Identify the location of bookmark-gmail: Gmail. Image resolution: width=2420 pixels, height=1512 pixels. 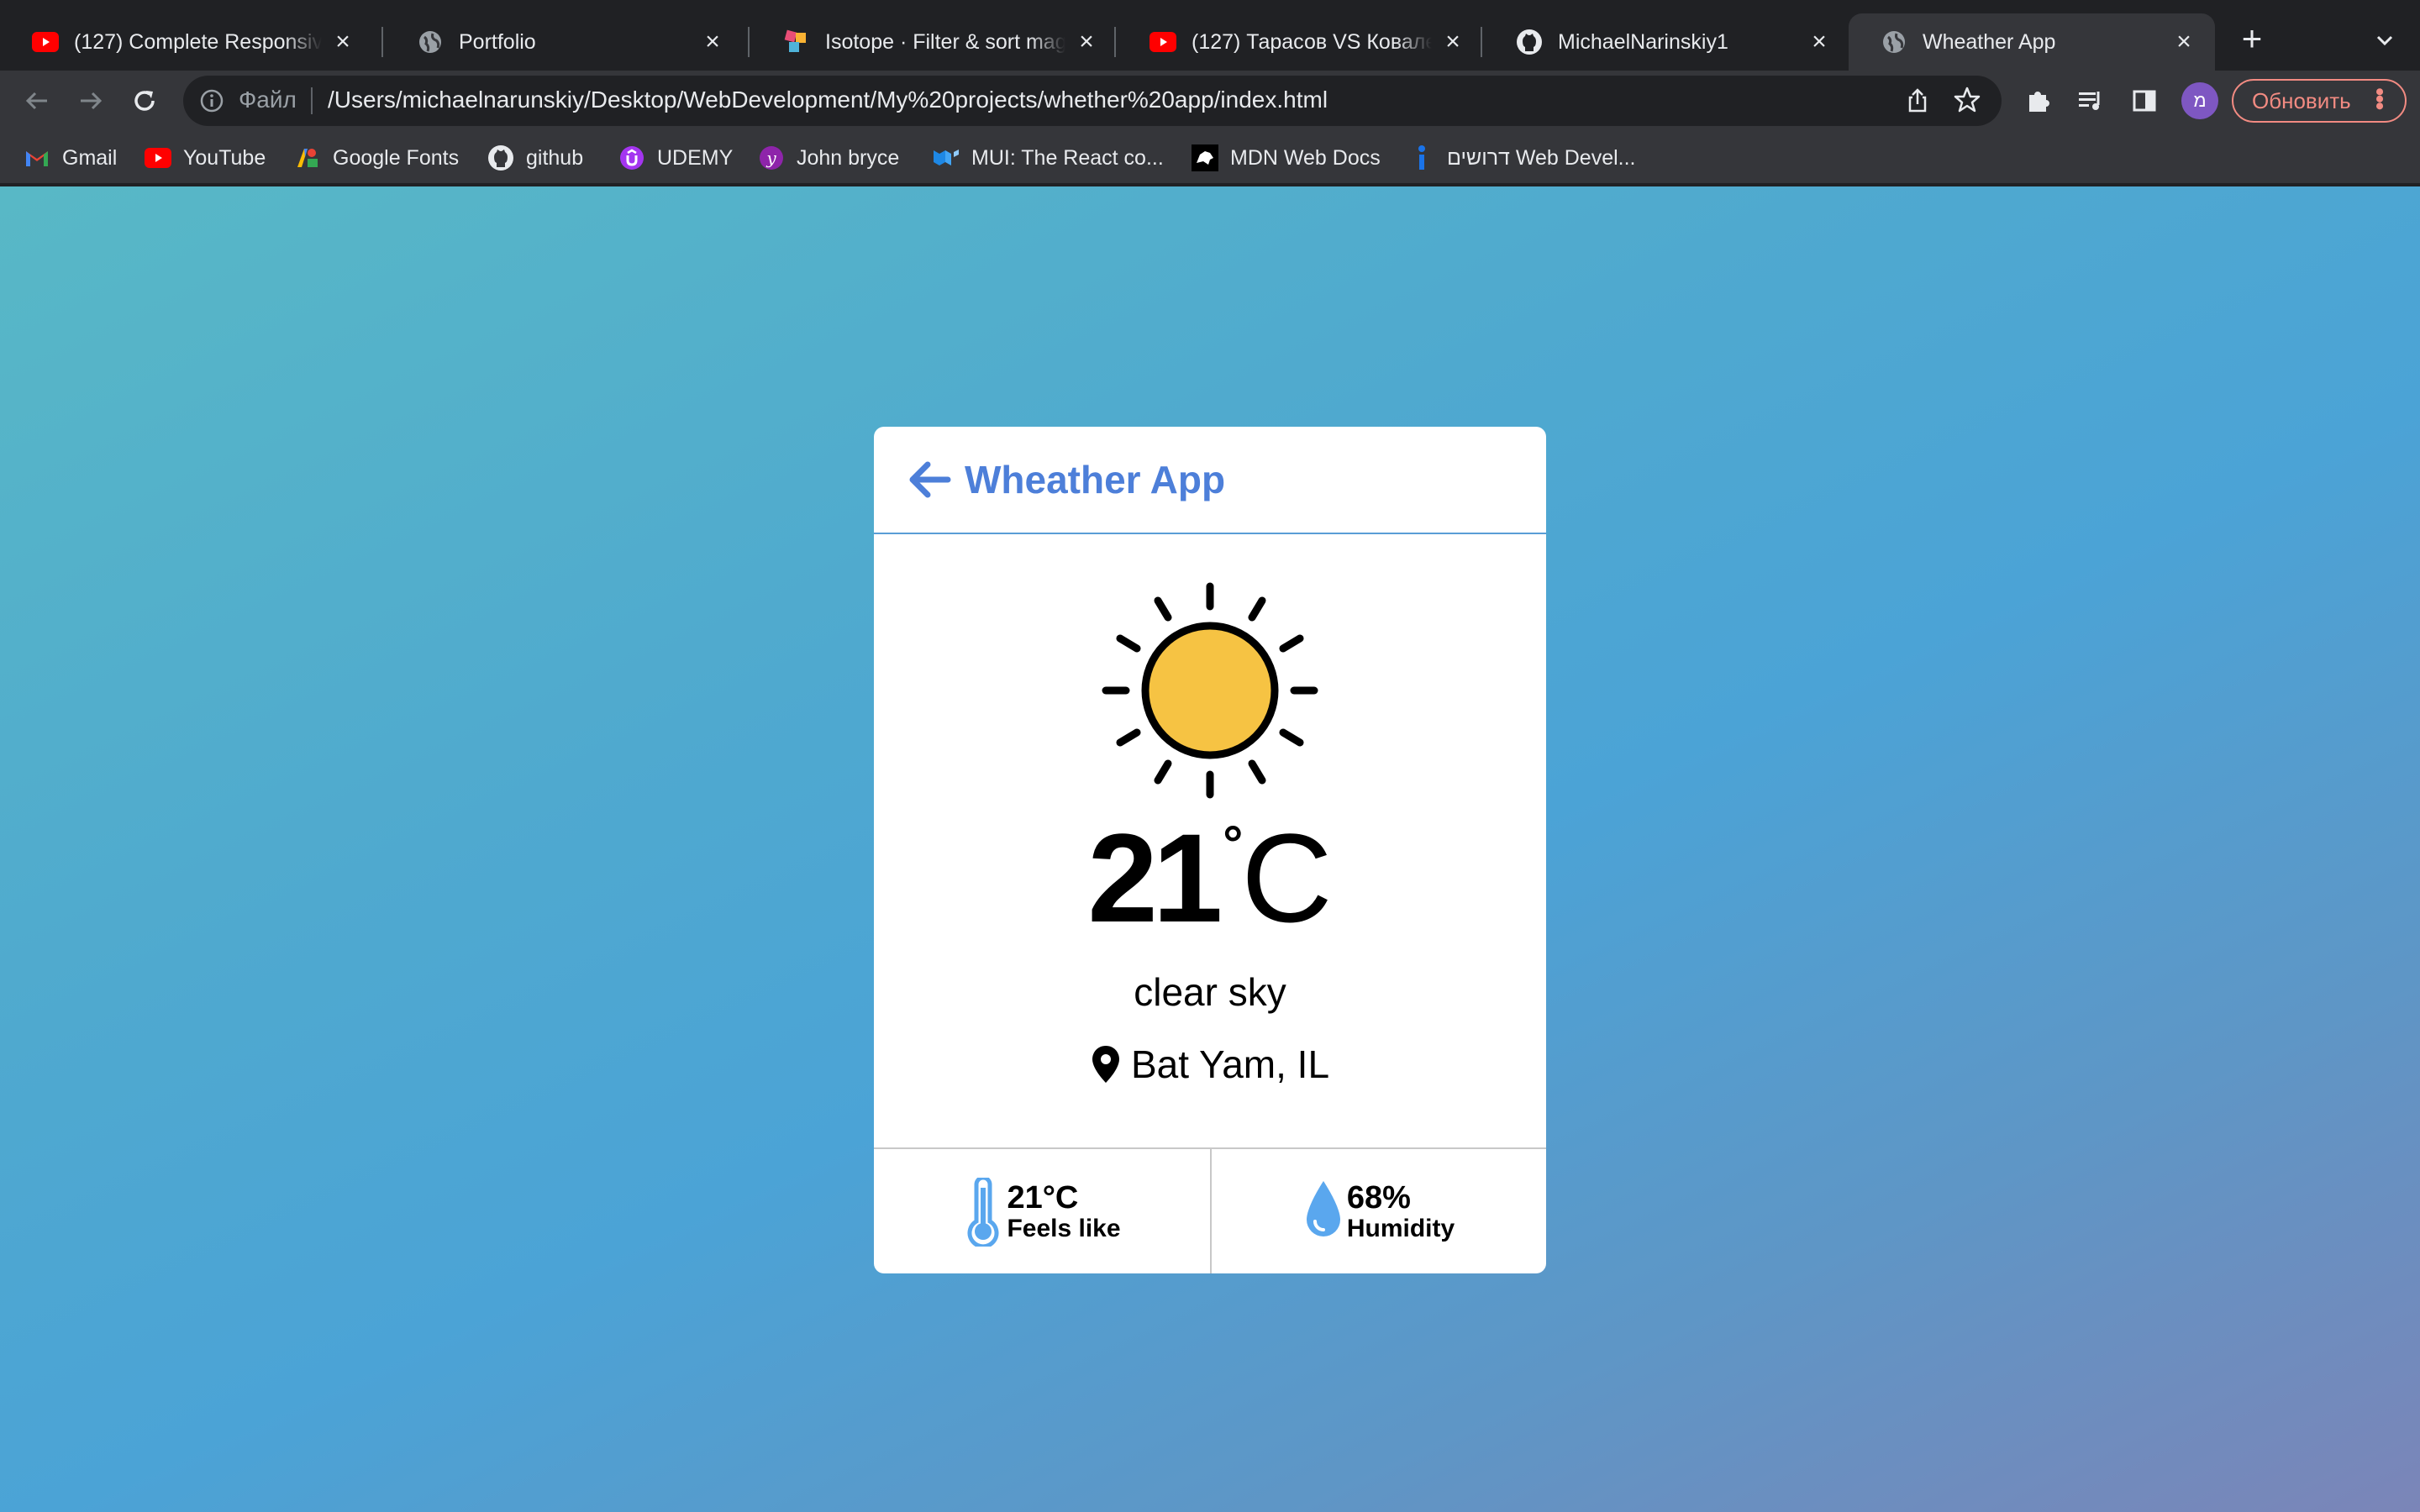
(70, 158).